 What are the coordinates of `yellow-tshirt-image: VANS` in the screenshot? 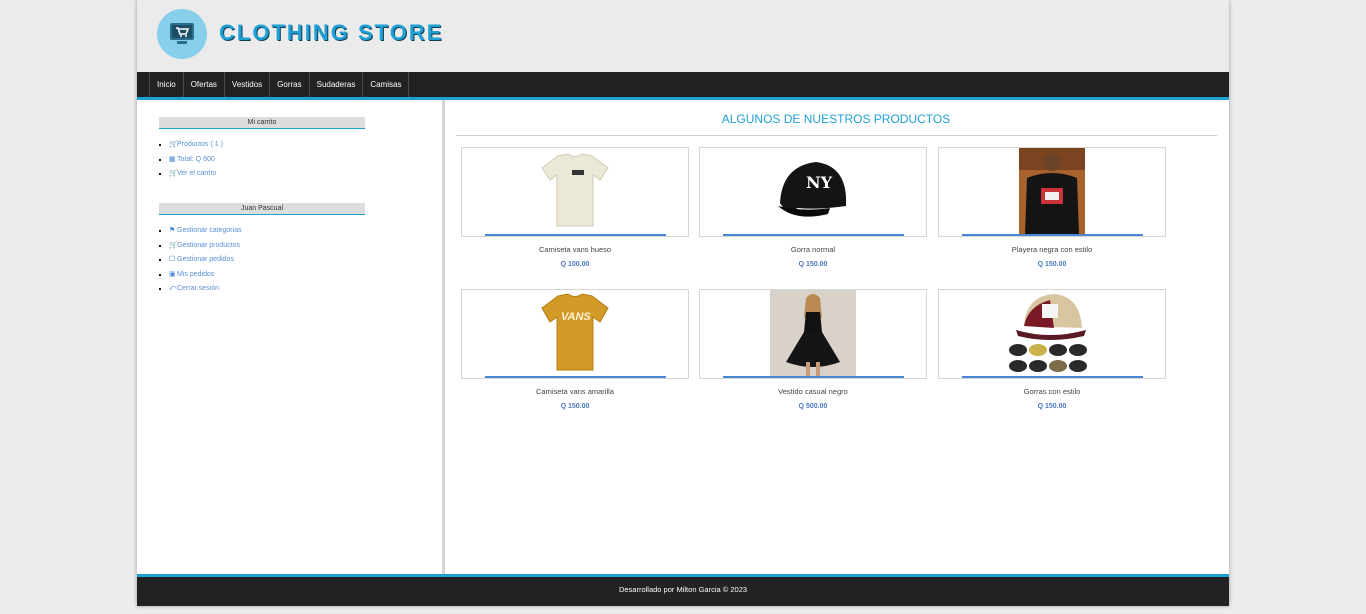 It's located at (575, 332).